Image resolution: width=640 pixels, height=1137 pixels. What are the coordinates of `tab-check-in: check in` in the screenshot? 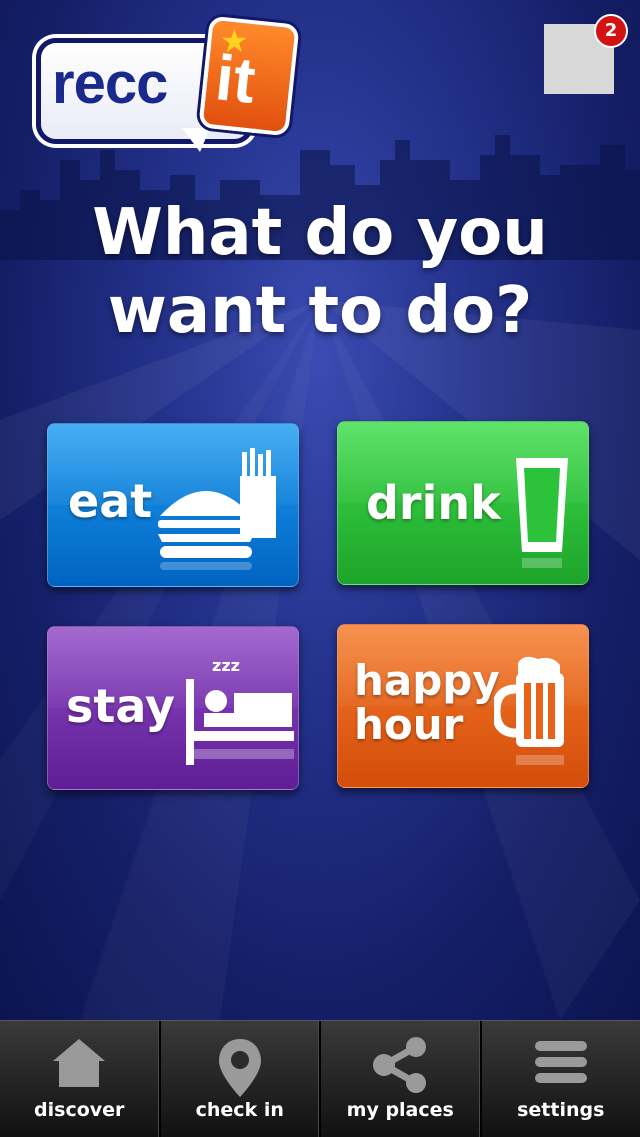 It's located at (241, 1079).